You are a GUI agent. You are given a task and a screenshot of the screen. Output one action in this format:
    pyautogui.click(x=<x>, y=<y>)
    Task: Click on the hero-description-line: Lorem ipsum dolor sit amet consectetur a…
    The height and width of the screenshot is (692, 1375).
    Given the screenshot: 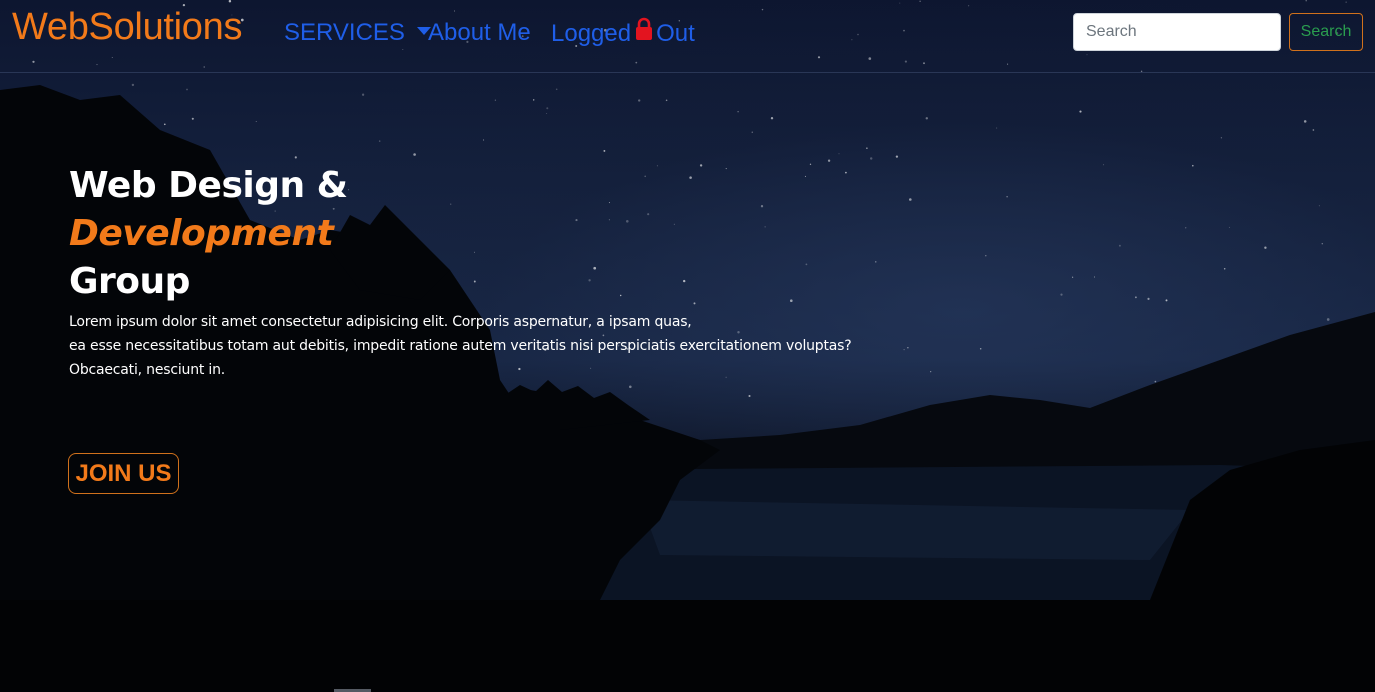 What is the action you would take?
    pyautogui.click(x=380, y=322)
    